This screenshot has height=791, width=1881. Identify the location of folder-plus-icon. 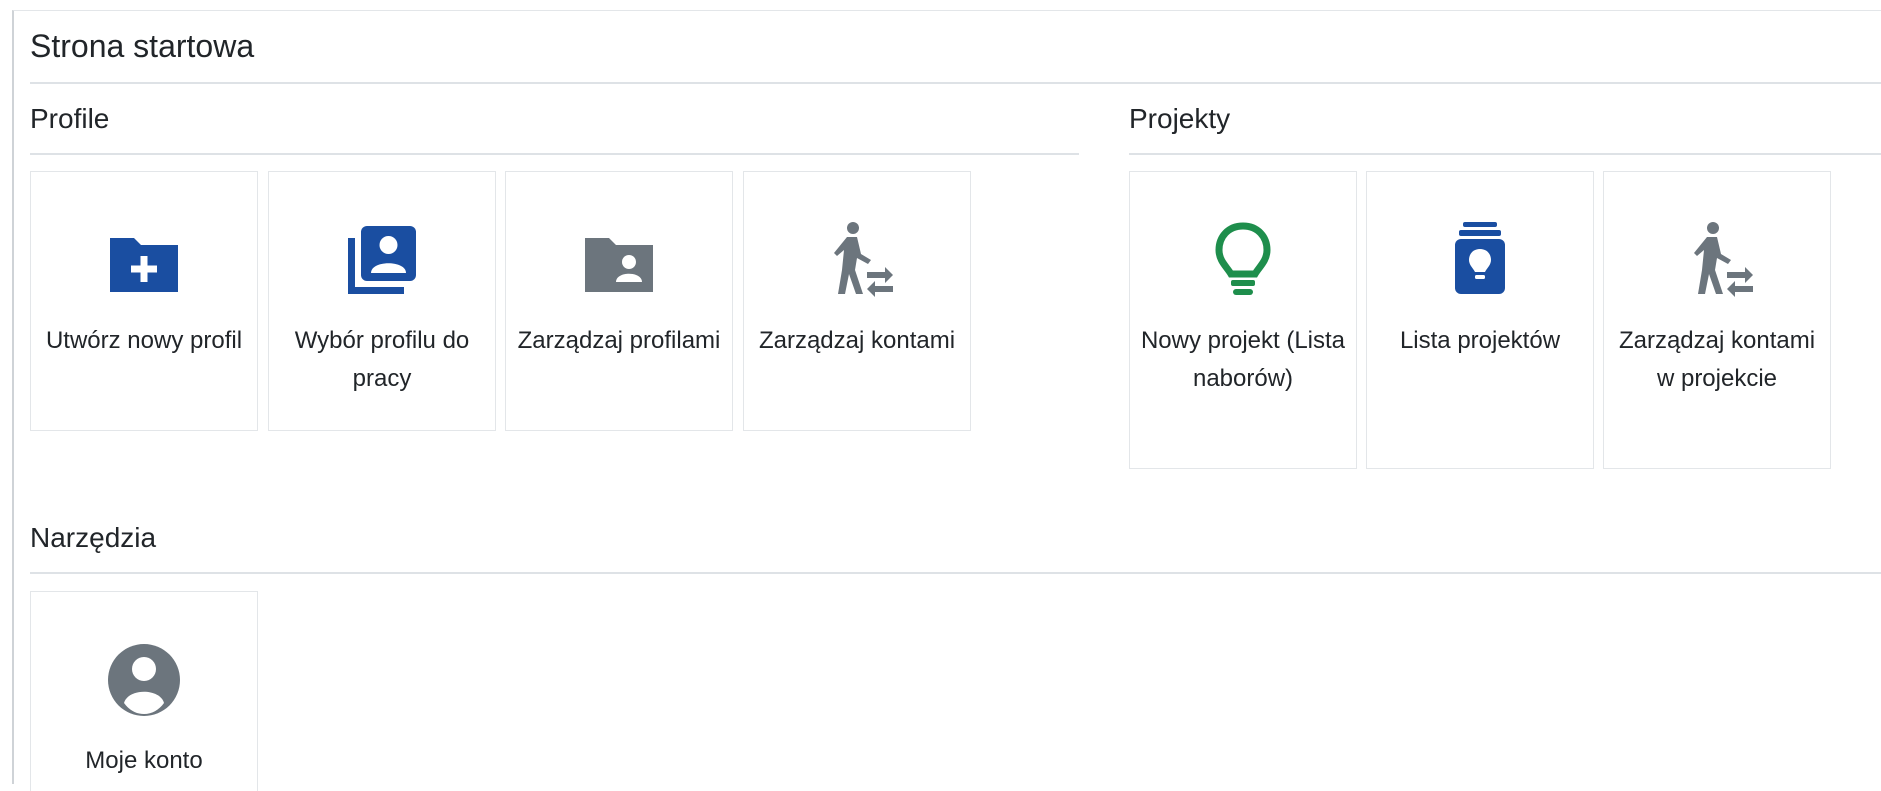
(144, 260).